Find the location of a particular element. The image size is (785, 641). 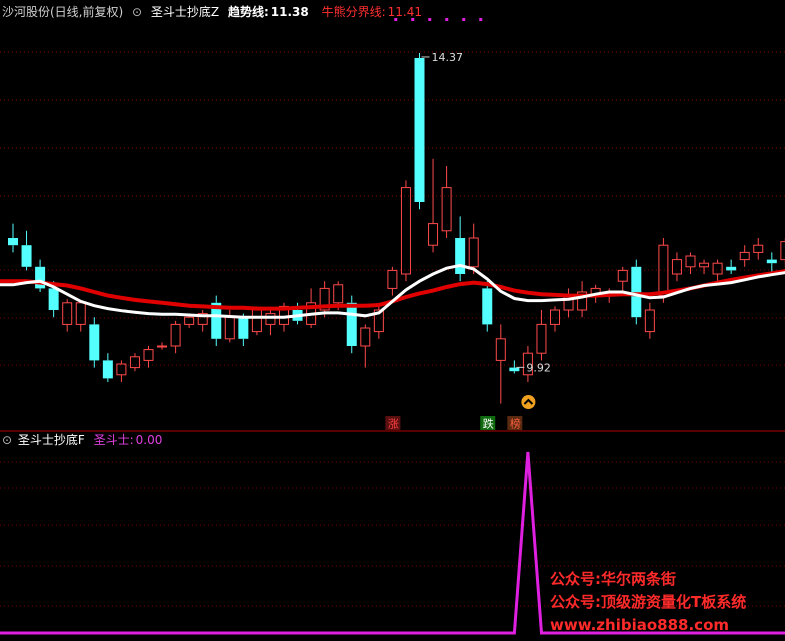

event-tag: 榜 is located at coordinates (515, 424).